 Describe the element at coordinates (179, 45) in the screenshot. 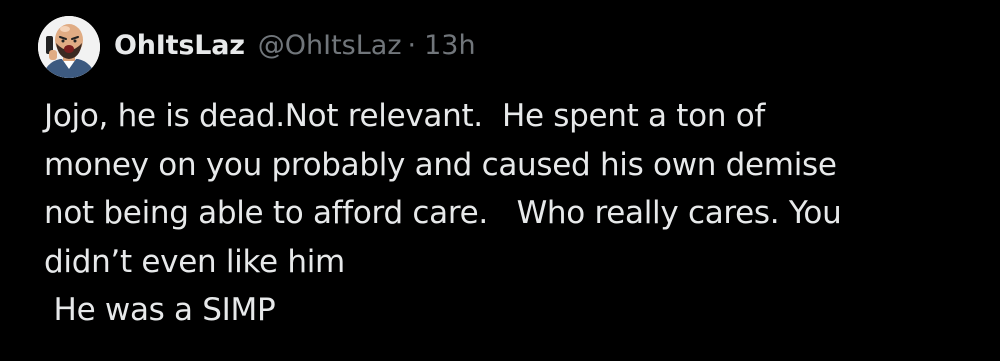

I see `author-display-name: OhItsLaz` at that location.